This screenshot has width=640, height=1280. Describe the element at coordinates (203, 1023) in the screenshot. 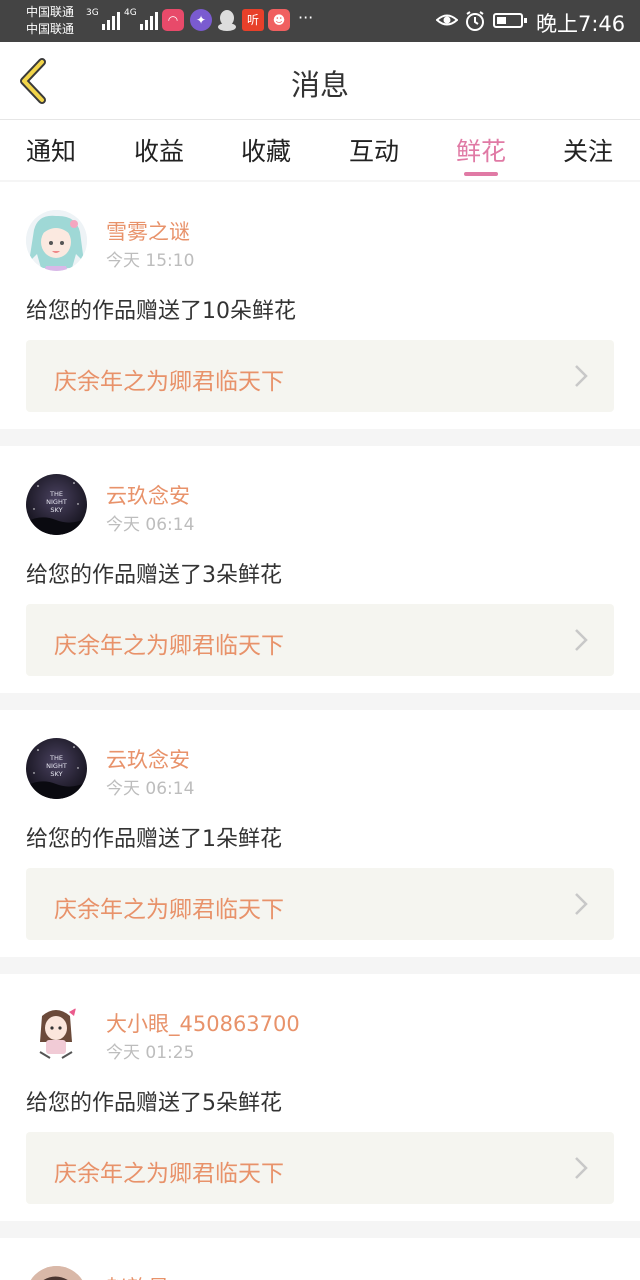

I see `sender-name: 大小眼_450863700` at that location.